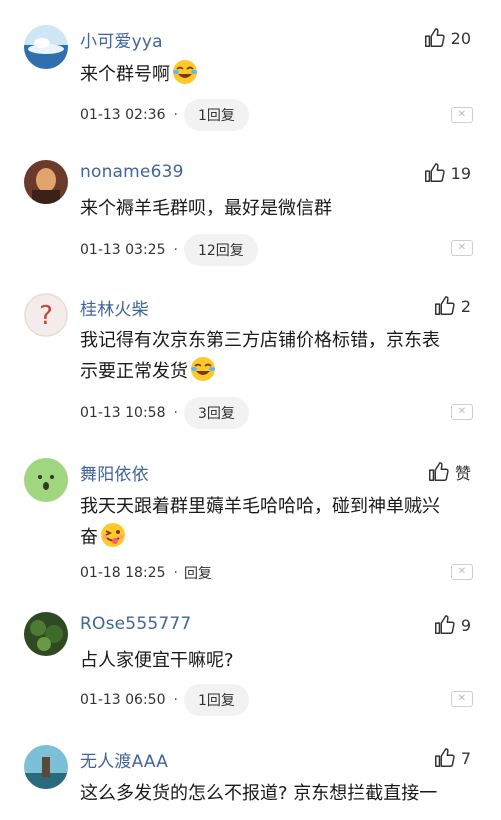 This screenshot has width=501, height=820. I want to click on like-button: 赞, so click(449, 472).